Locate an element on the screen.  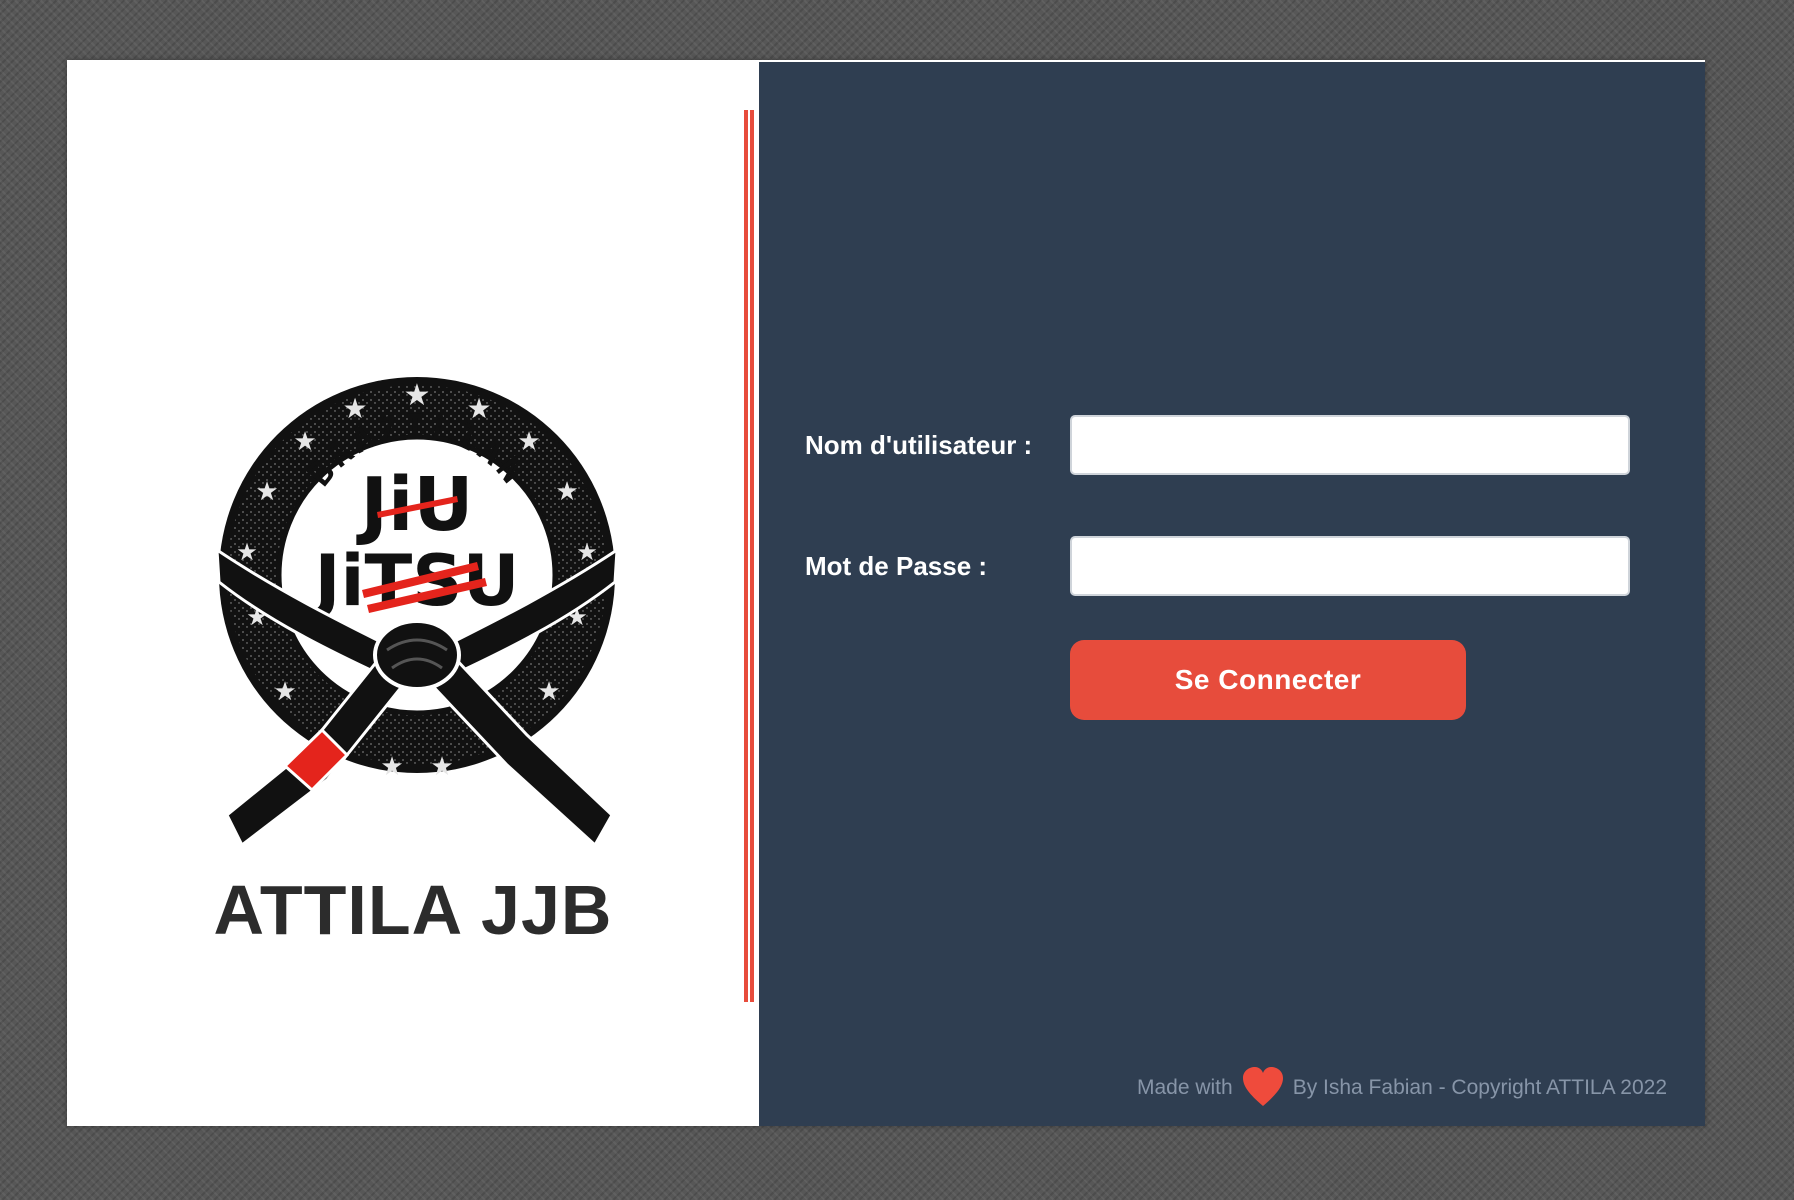
brand-title: ATTILA JJB is located at coordinates (413, 910).